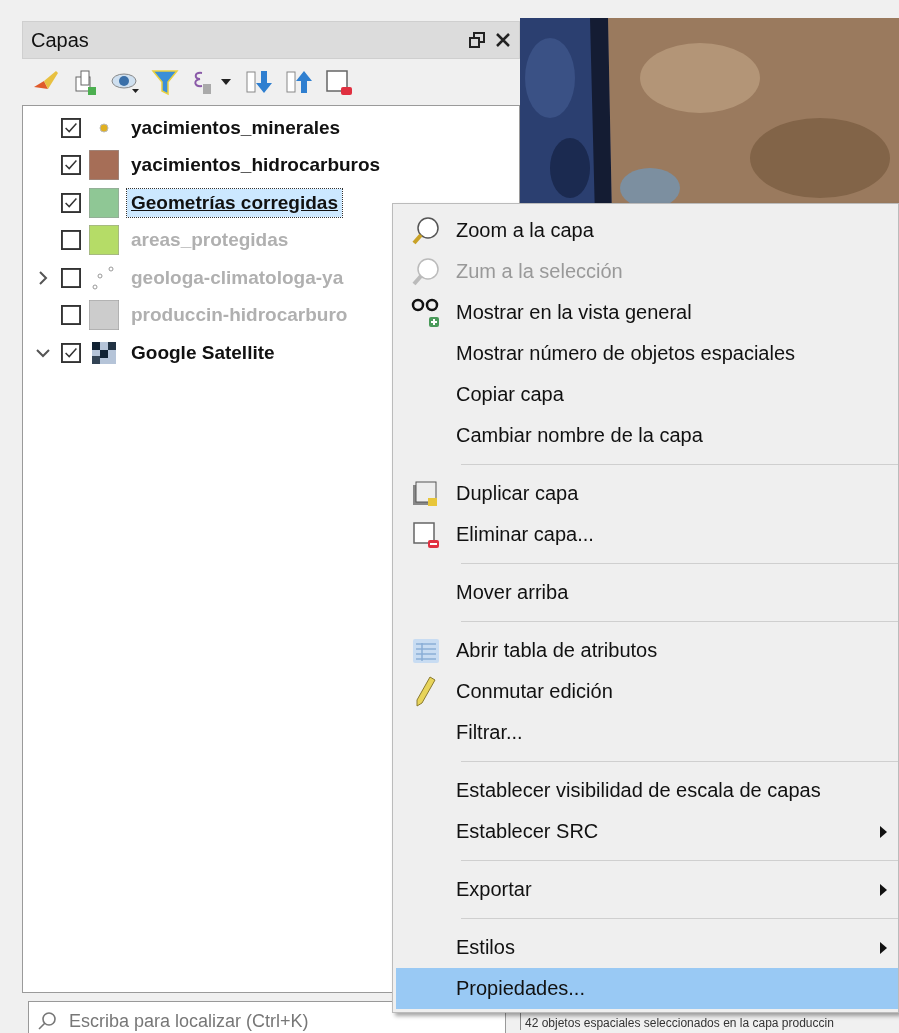 Image resolution: width=899 pixels, height=1033 pixels. Describe the element at coordinates (503, 40) in the screenshot. I see `close-icon` at that location.